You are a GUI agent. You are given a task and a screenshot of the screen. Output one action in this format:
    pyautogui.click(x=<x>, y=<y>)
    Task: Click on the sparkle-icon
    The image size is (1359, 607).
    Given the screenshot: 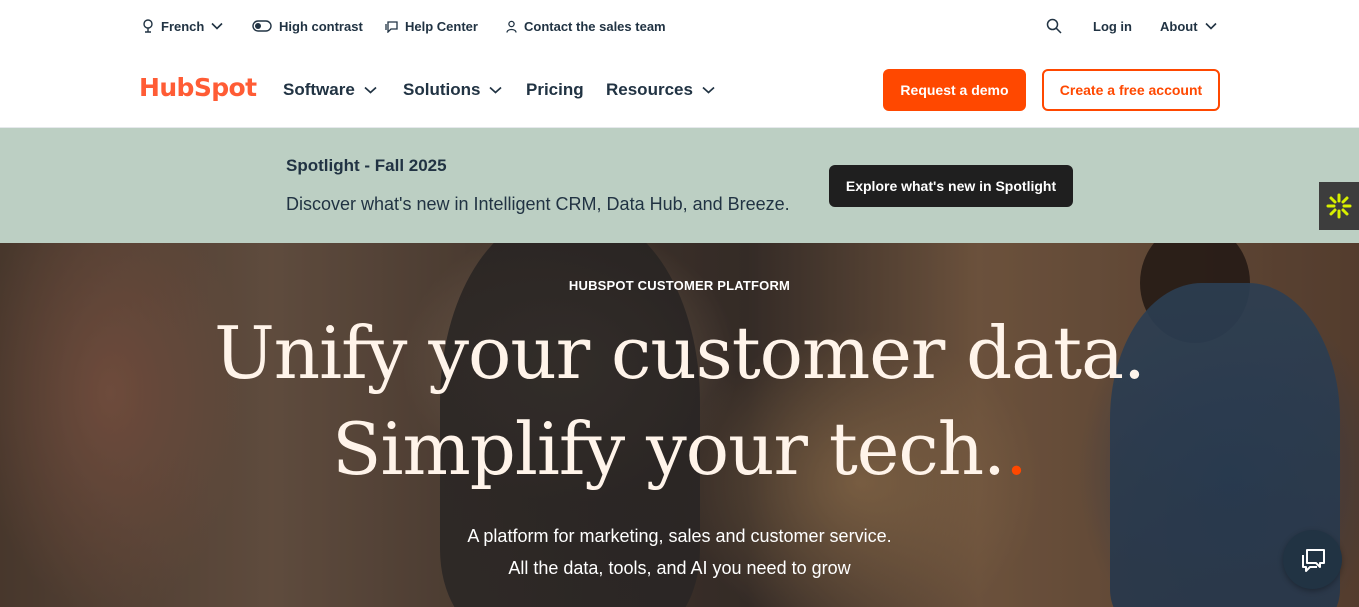 What is the action you would take?
    pyautogui.click(x=1339, y=206)
    